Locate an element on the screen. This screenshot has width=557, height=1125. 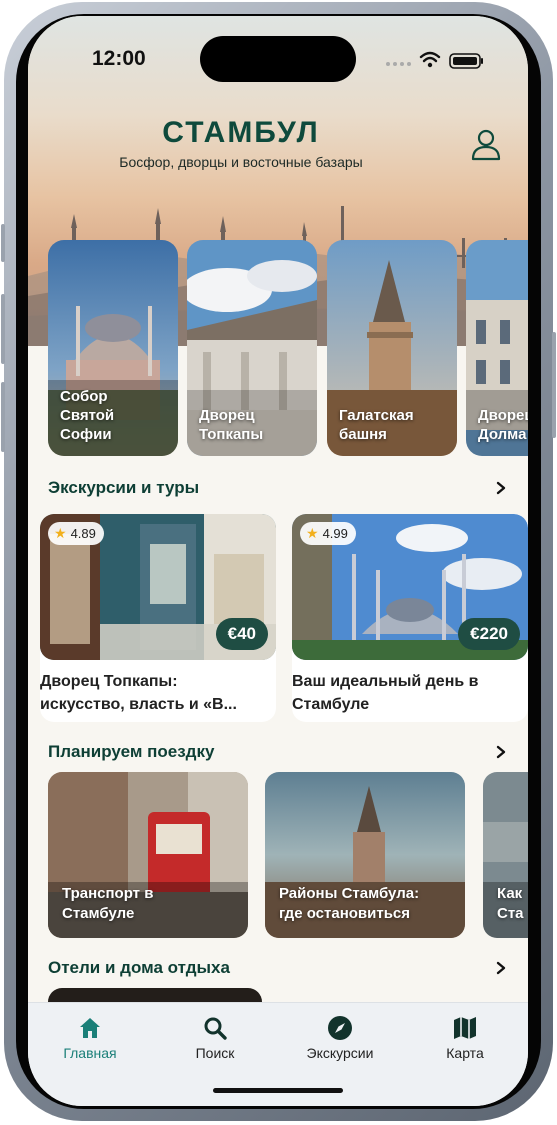
tab-label: Главная is located at coordinates (90, 1053).